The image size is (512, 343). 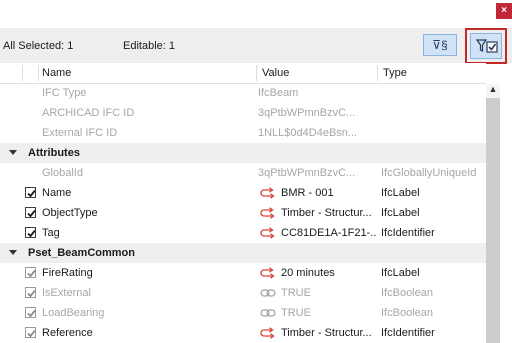 I want to click on property-row: IsExternal TRUE IfcBoolean, so click(x=243, y=293).